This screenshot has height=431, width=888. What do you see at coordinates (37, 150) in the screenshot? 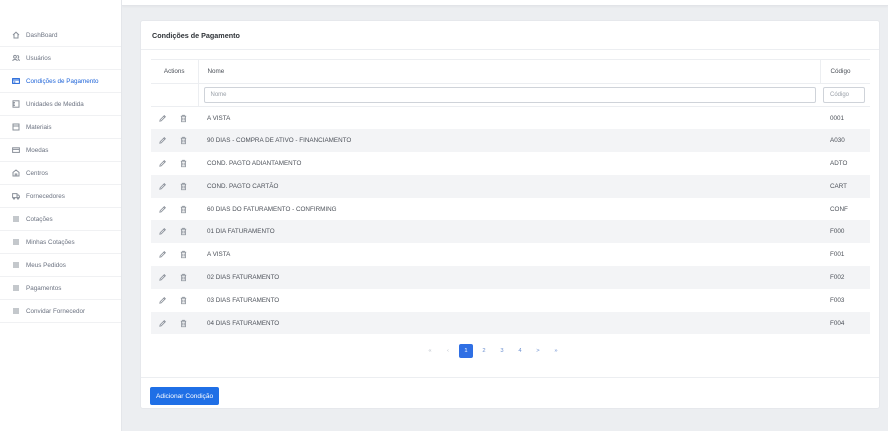
I see `sidebar-item-label: Moedas` at bounding box center [37, 150].